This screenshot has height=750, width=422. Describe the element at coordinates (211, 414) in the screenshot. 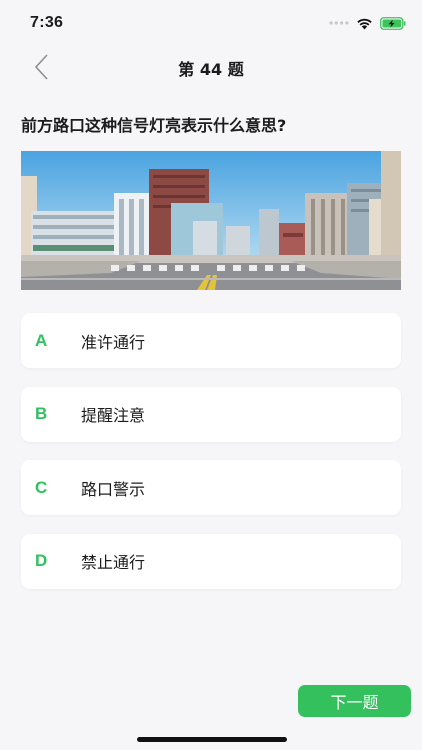

I see `option-b: B 提醒注意` at that location.